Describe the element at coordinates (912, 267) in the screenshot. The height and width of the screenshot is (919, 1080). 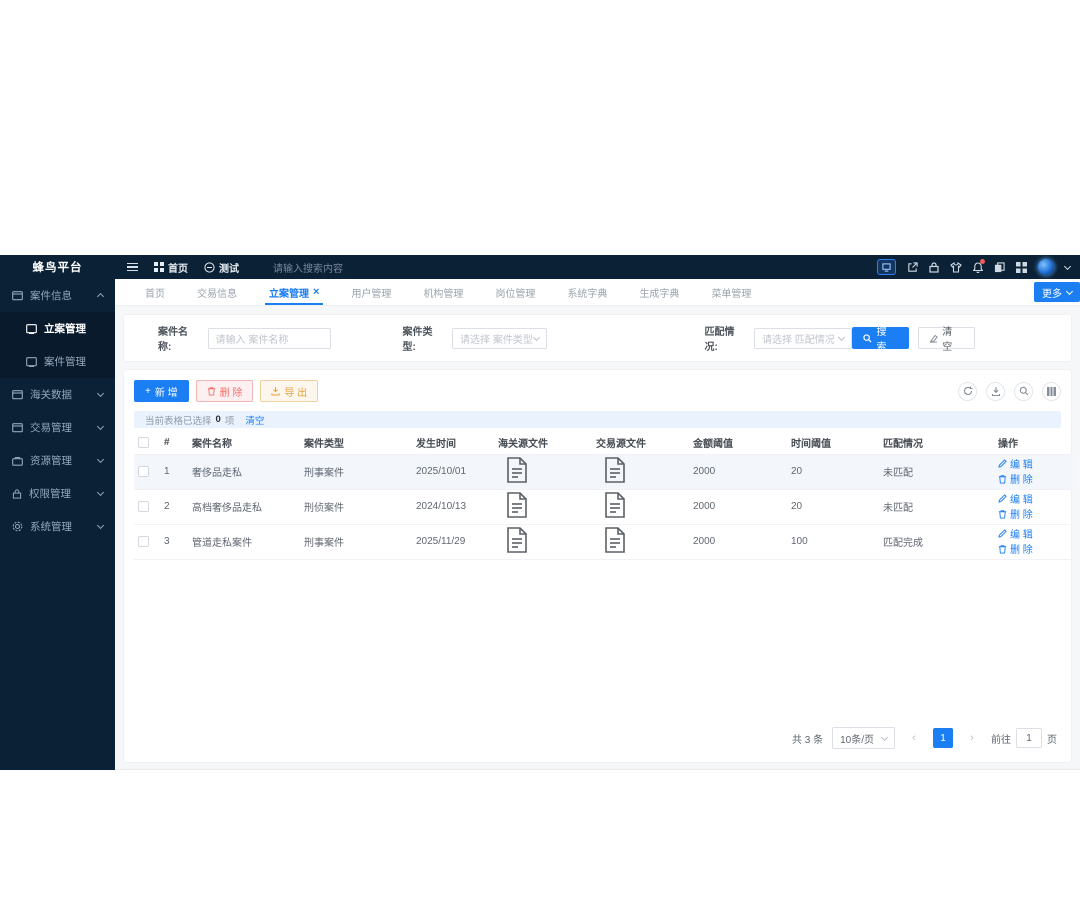
I see `external-link-icon` at that location.